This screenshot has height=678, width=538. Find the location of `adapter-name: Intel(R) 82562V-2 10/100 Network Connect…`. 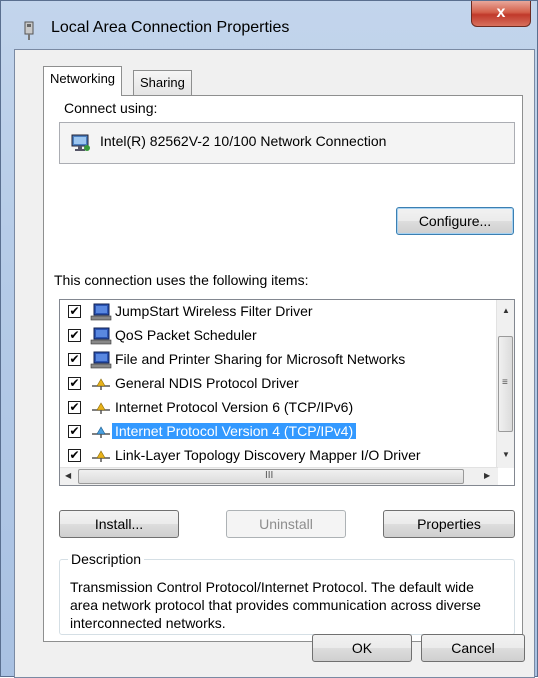

adapter-name: Intel(R) 82562V-2 10/100 Network Connect… is located at coordinates (243, 141).